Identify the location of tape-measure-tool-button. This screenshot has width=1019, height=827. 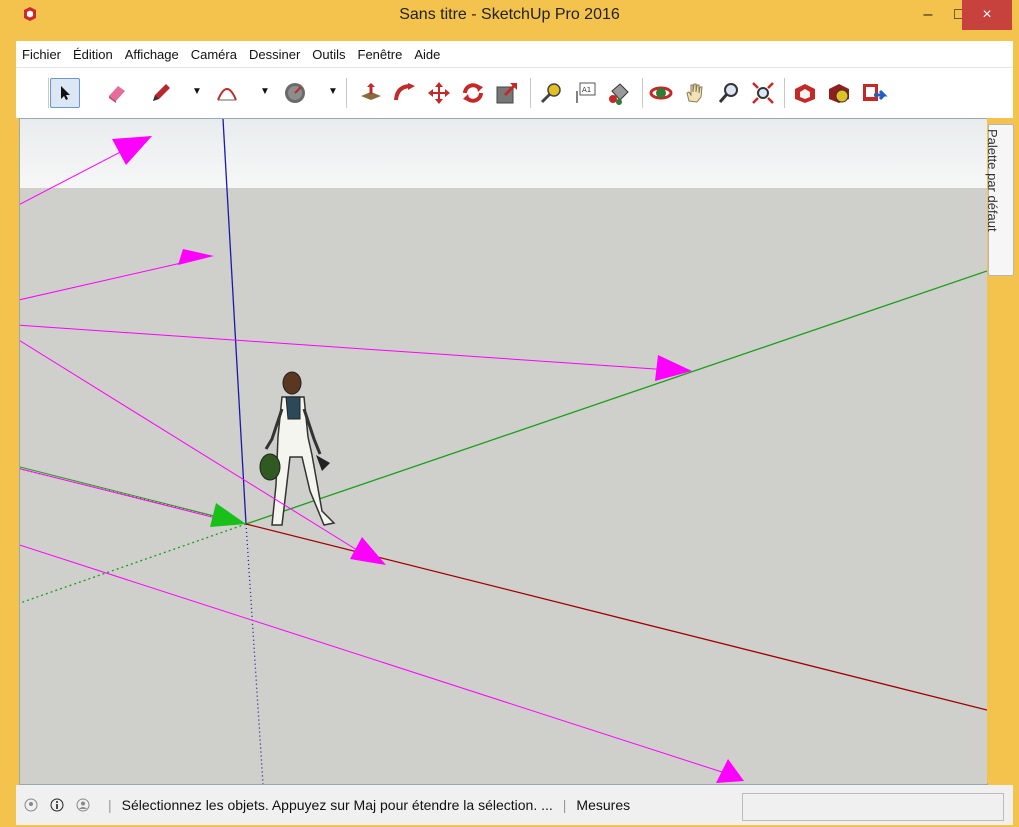
(551, 93).